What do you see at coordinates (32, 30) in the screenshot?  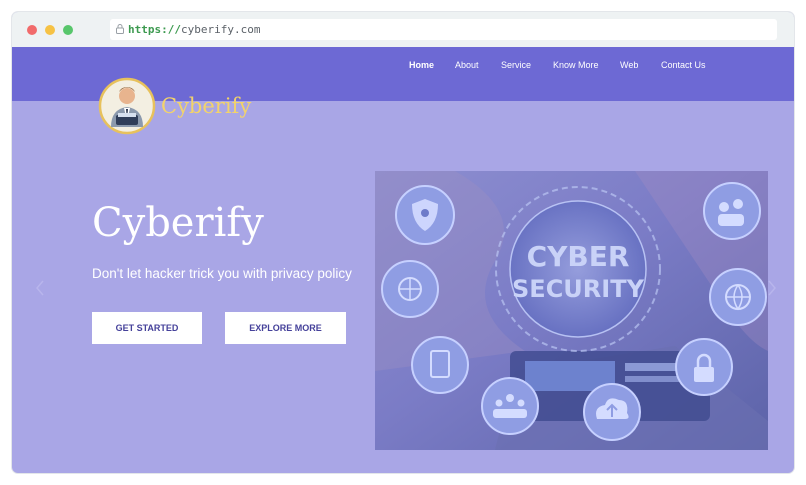 I see `close-window-button` at bounding box center [32, 30].